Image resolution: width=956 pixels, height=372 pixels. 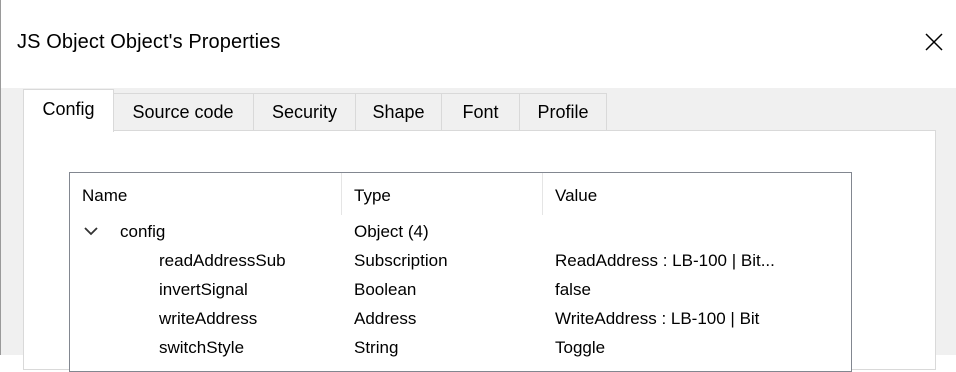 What do you see at coordinates (202, 347) in the screenshot?
I see `row-name: switchStyle` at bounding box center [202, 347].